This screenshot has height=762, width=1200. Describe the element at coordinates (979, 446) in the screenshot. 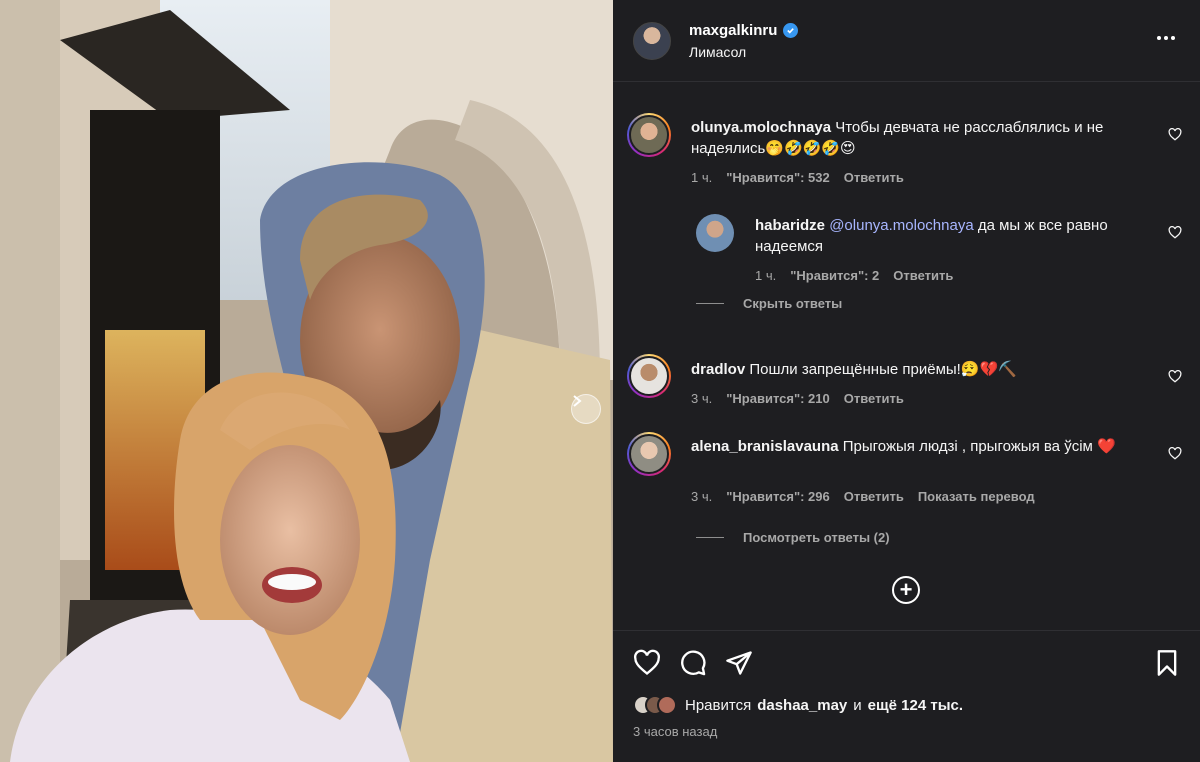

I see `comment-text: Прыгожыя людзі , прыгожыя ва ўсім ❤️` at that location.